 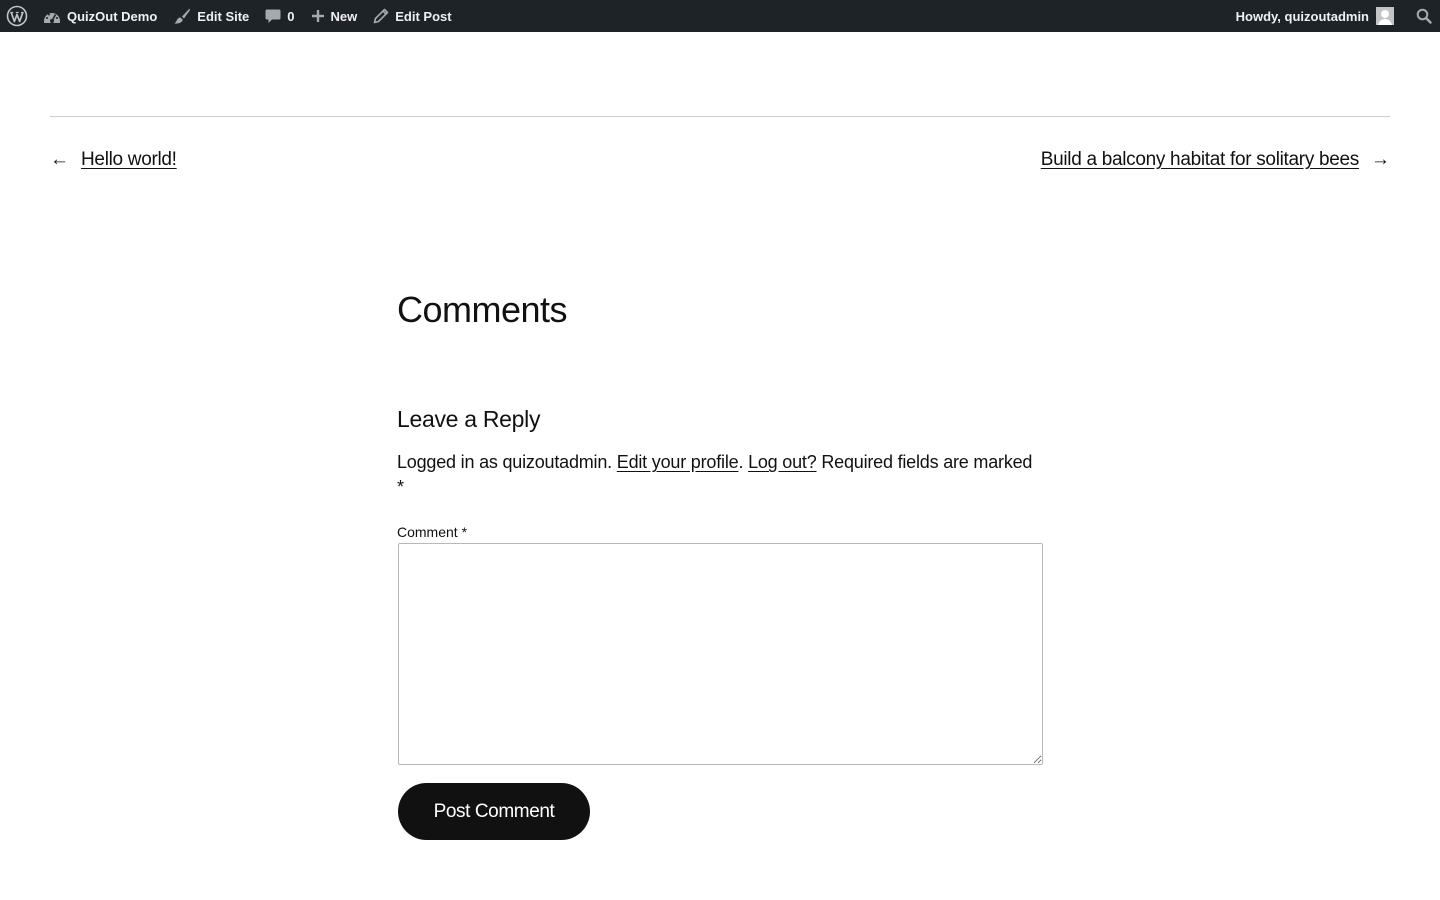 I want to click on howdy-label: Howdy, quizoutadmin, so click(x=1302, y=16).